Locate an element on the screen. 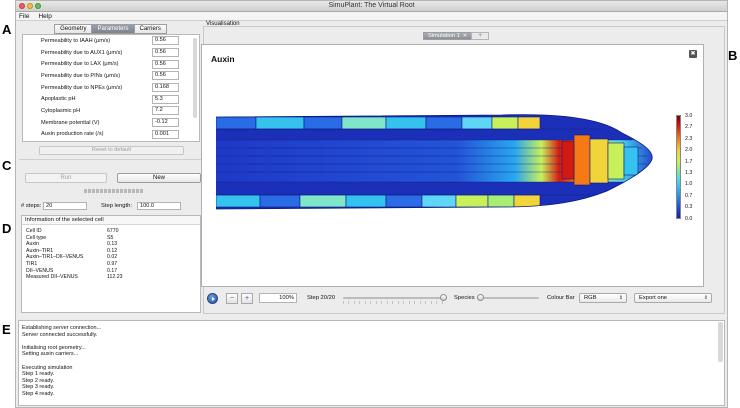 The width and height of the screenshot is (740, 408). colour-bar-label: Colour Bar is located at coordinates (561, 298).